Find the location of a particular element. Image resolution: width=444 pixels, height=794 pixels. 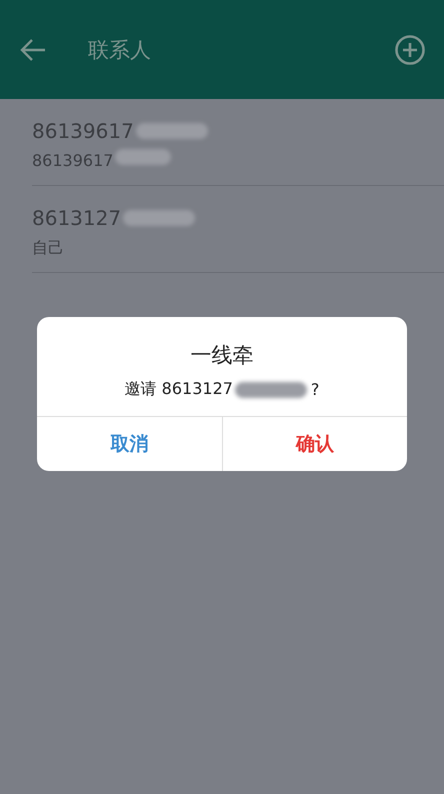

redaction-mark is located at coordinates (143, 156).